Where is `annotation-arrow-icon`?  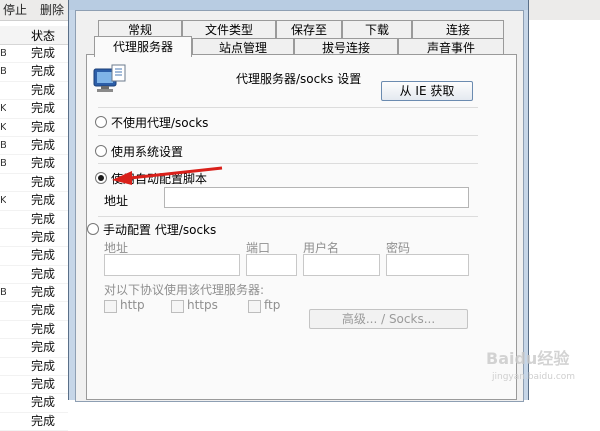
annotation-arrow-icon is located at coordinates (167, 175).